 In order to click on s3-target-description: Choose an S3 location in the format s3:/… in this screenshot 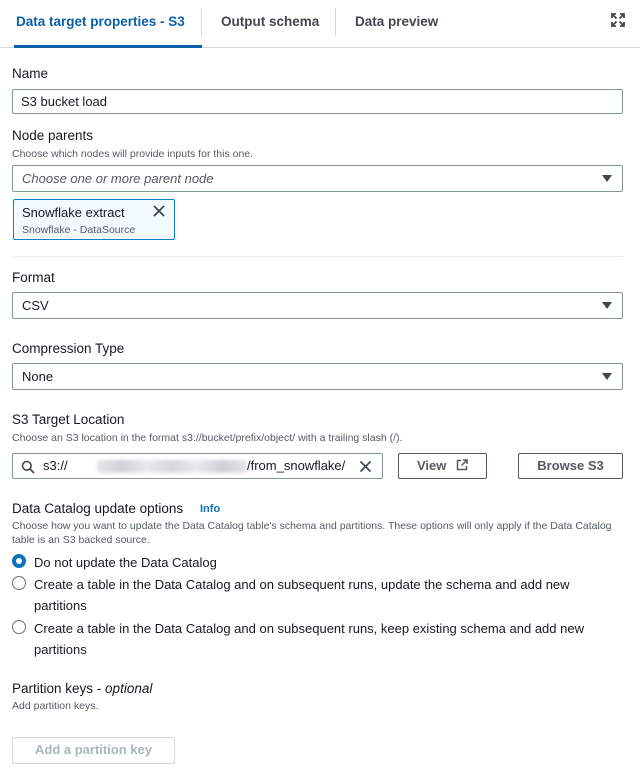, I will do `click(207, 438)`.